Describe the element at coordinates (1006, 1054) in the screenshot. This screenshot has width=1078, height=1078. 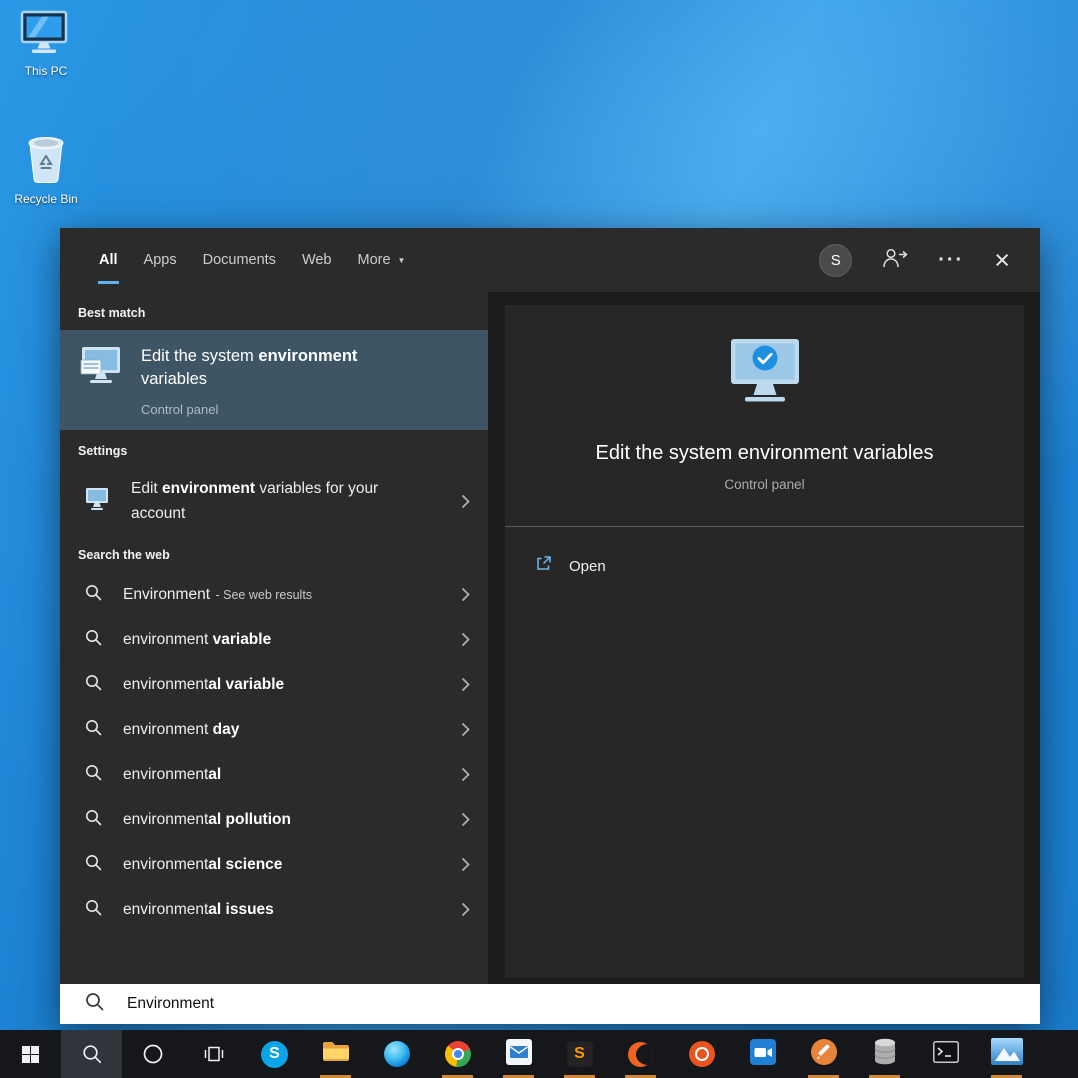
I see `taskbar-item-photos-app` at that location.